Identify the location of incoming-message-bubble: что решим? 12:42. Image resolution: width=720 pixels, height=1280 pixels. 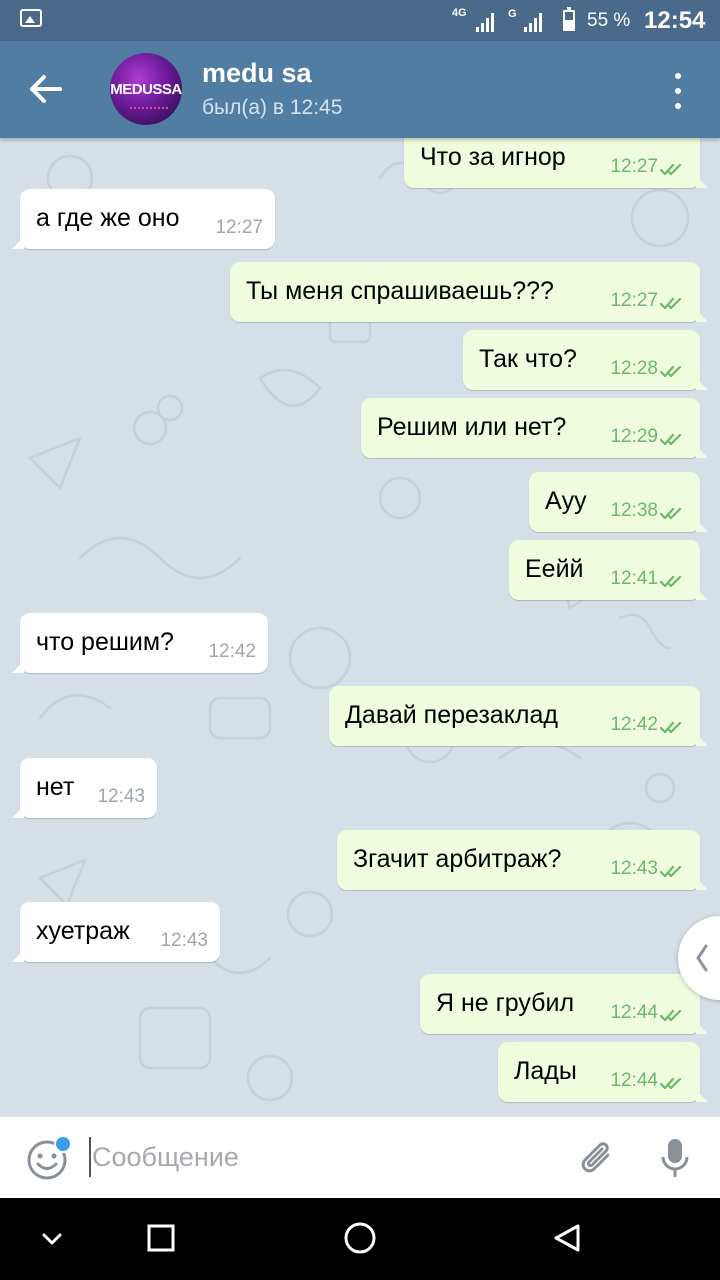
(140, 643).